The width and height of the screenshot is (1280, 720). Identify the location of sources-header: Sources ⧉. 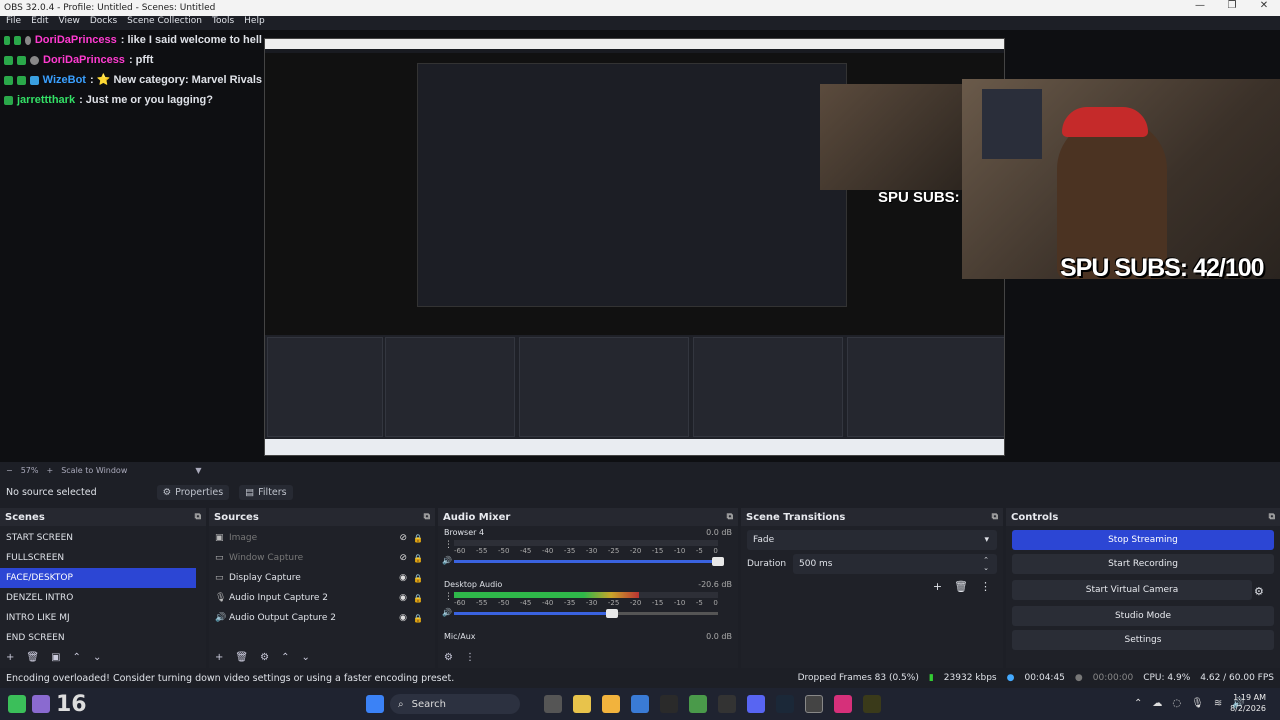
(322, 517).